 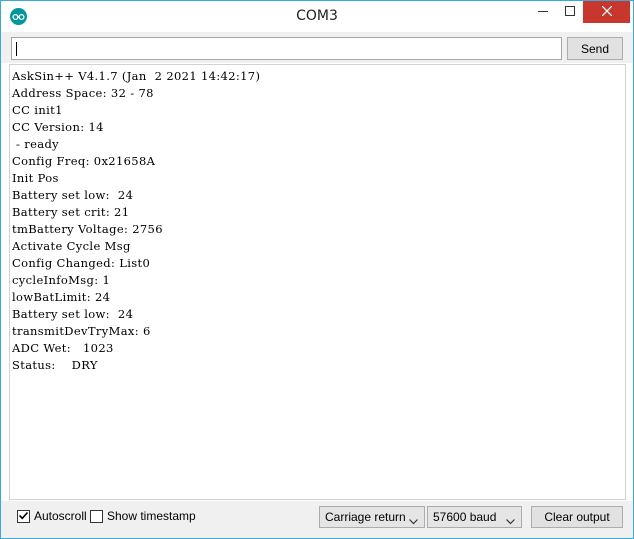 I want to click on output-line: tmBattery Voltage: 2756, so click(x=87, y=229).